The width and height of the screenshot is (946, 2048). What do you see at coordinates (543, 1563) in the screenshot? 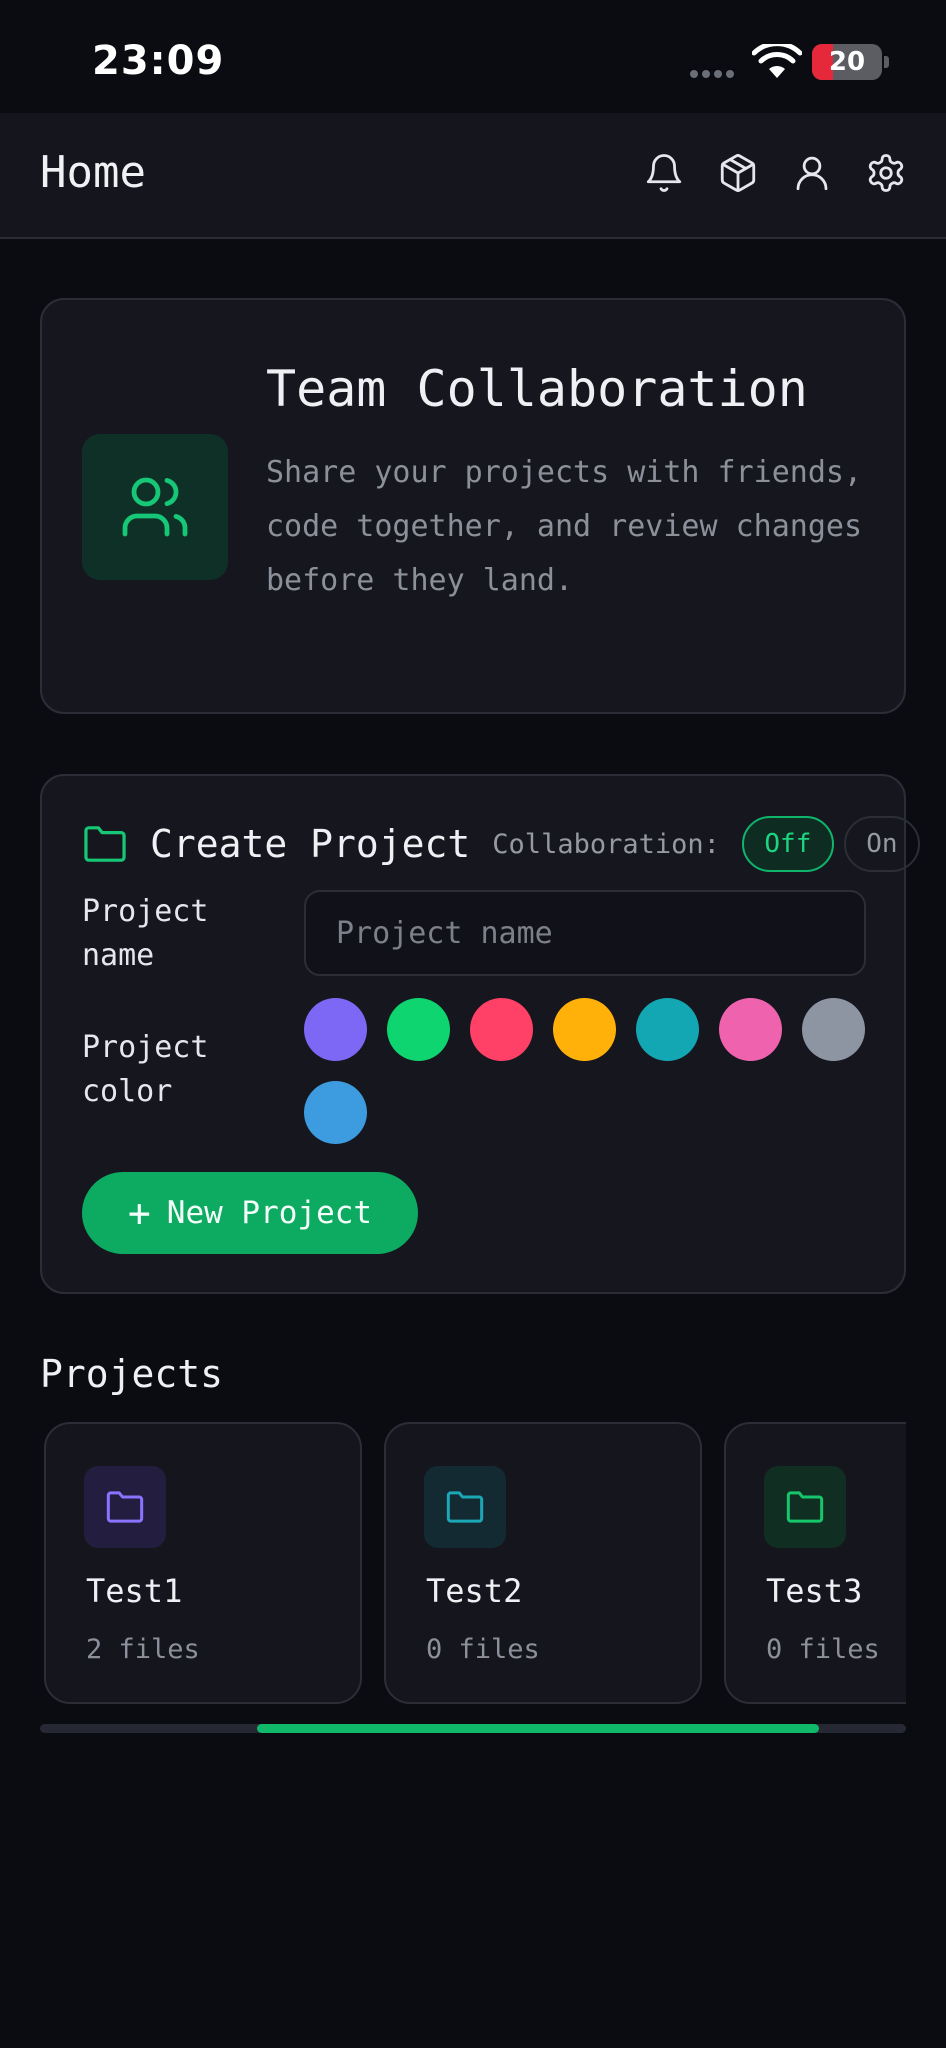
I see `project-card-test2: Test2 0 files` at bounding box center [543, 1563].